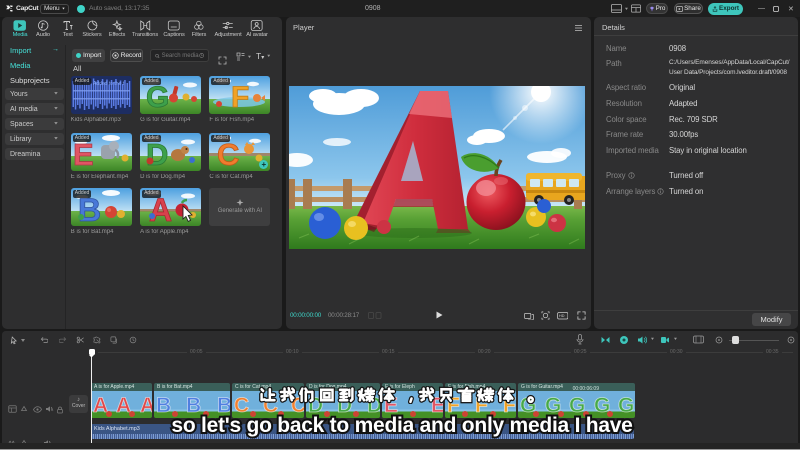 The height and width of the screenshot is (450, 800). What do you see at coordinates (562, 316) in the screenshot?
I see `svg-text: HD` at bounding box center [562, 316].